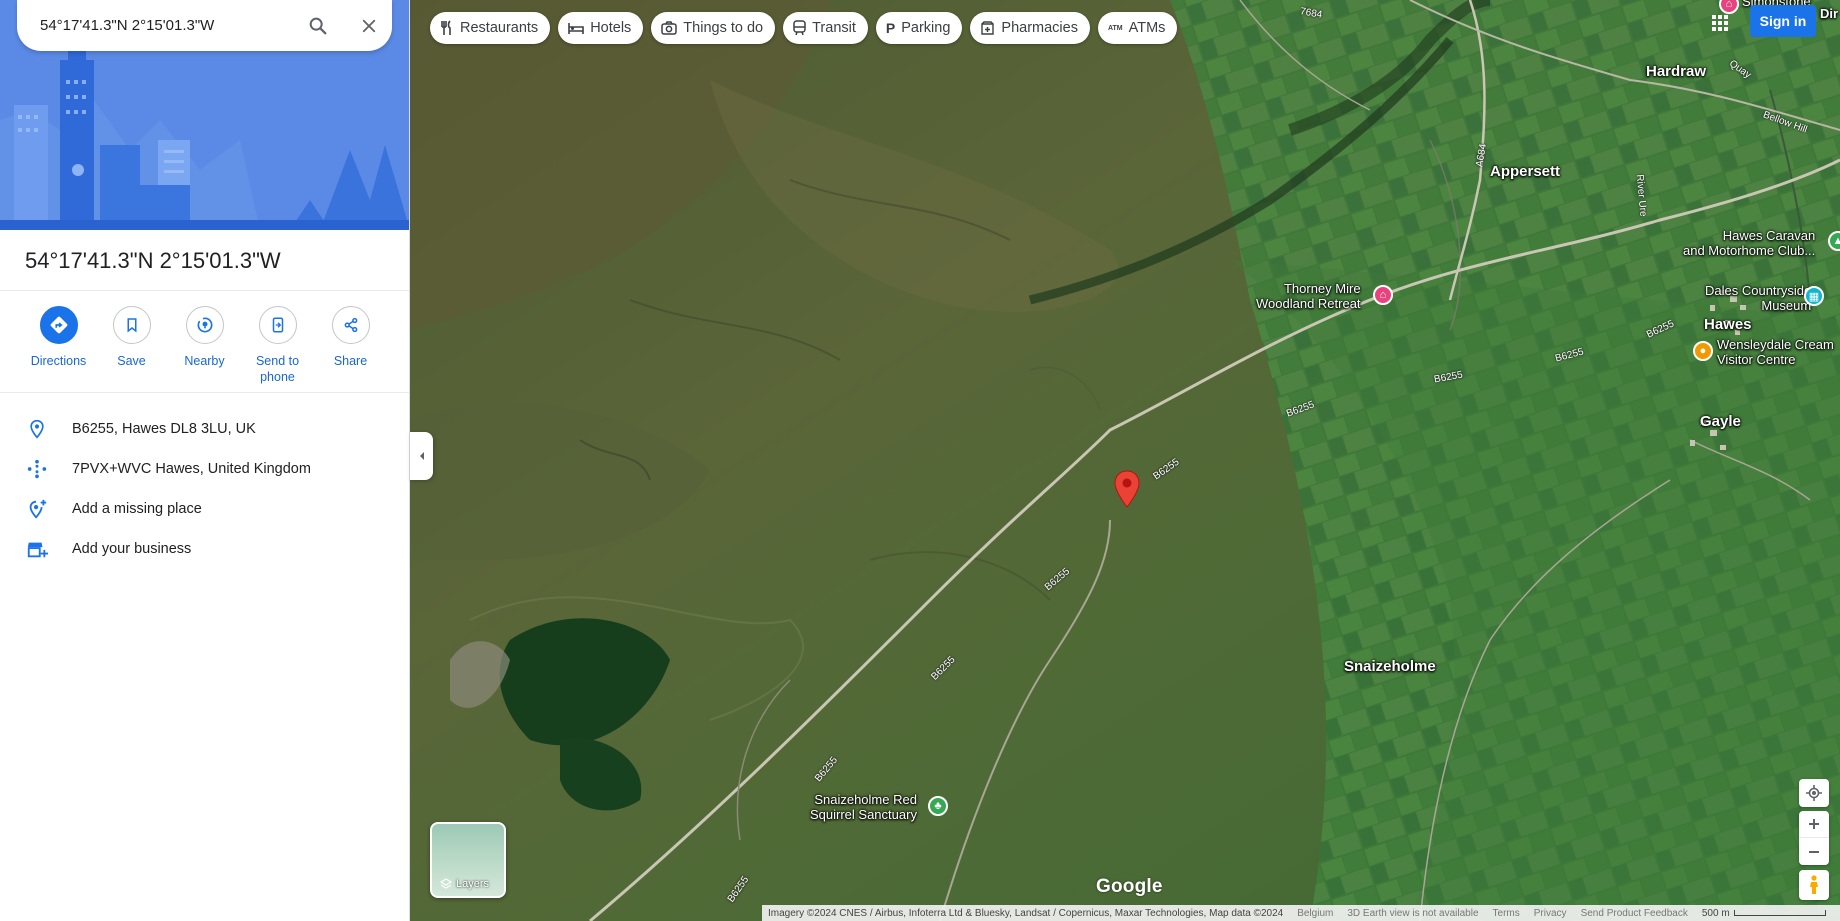 Image resolution: width=1840 pixels, height=921 pixels. What do you see at coordinates (863, 807) in the screenshot?
I see `poi-label-squirrel-sanctuary: Snaizeholme Red Squirrel Sanctuary` at bounding box center [863, 807].